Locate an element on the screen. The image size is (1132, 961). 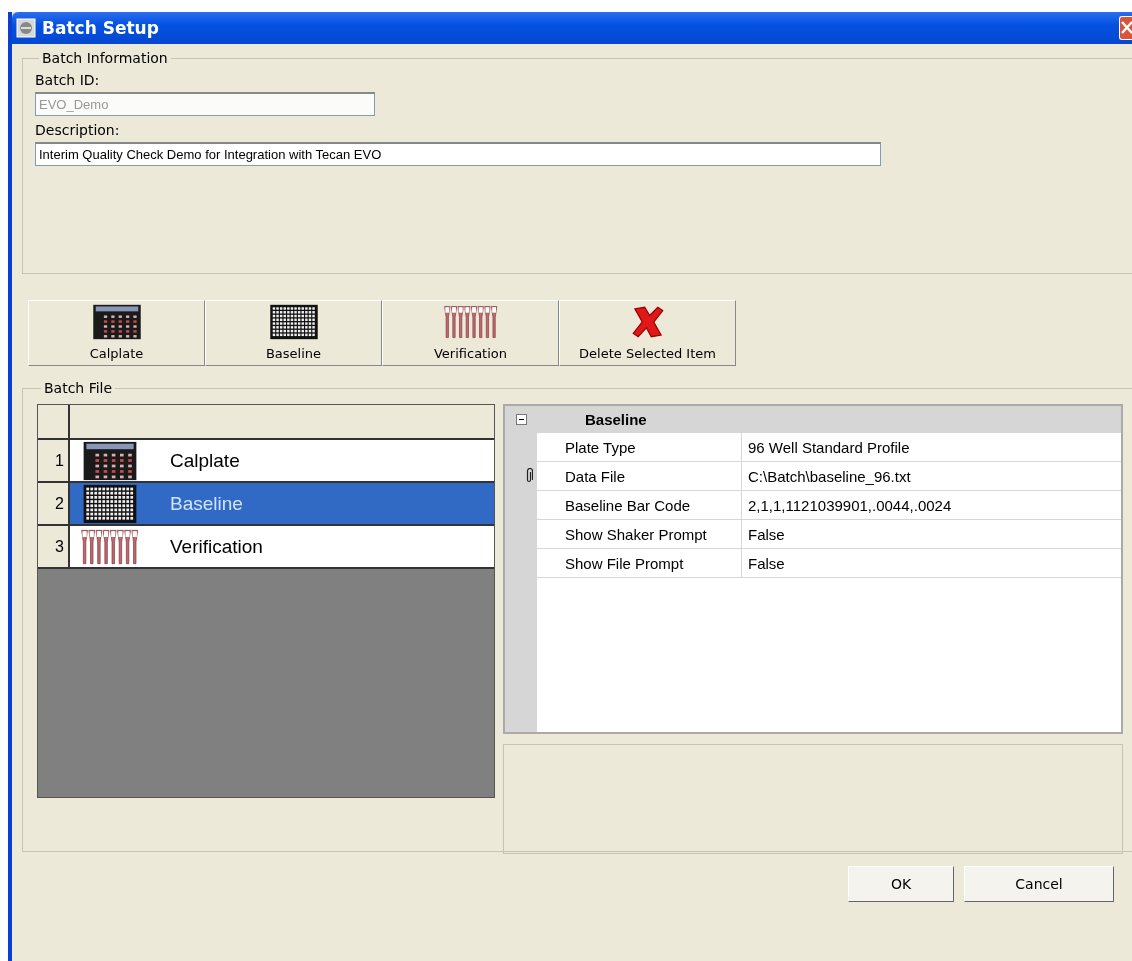
collapse-icon is located at coordinates (521, 419).